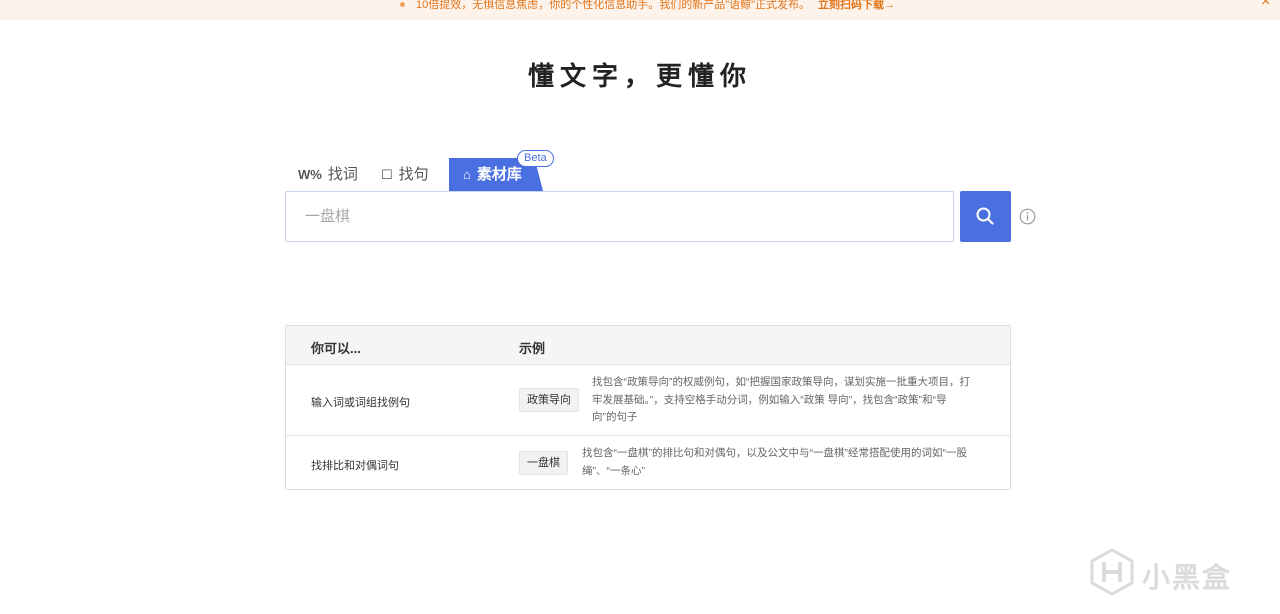 The image size is (1280, 614). Describe the element at coordinates (467, 174) in the screenshot. I see `library-icon: ⌂` at that location.